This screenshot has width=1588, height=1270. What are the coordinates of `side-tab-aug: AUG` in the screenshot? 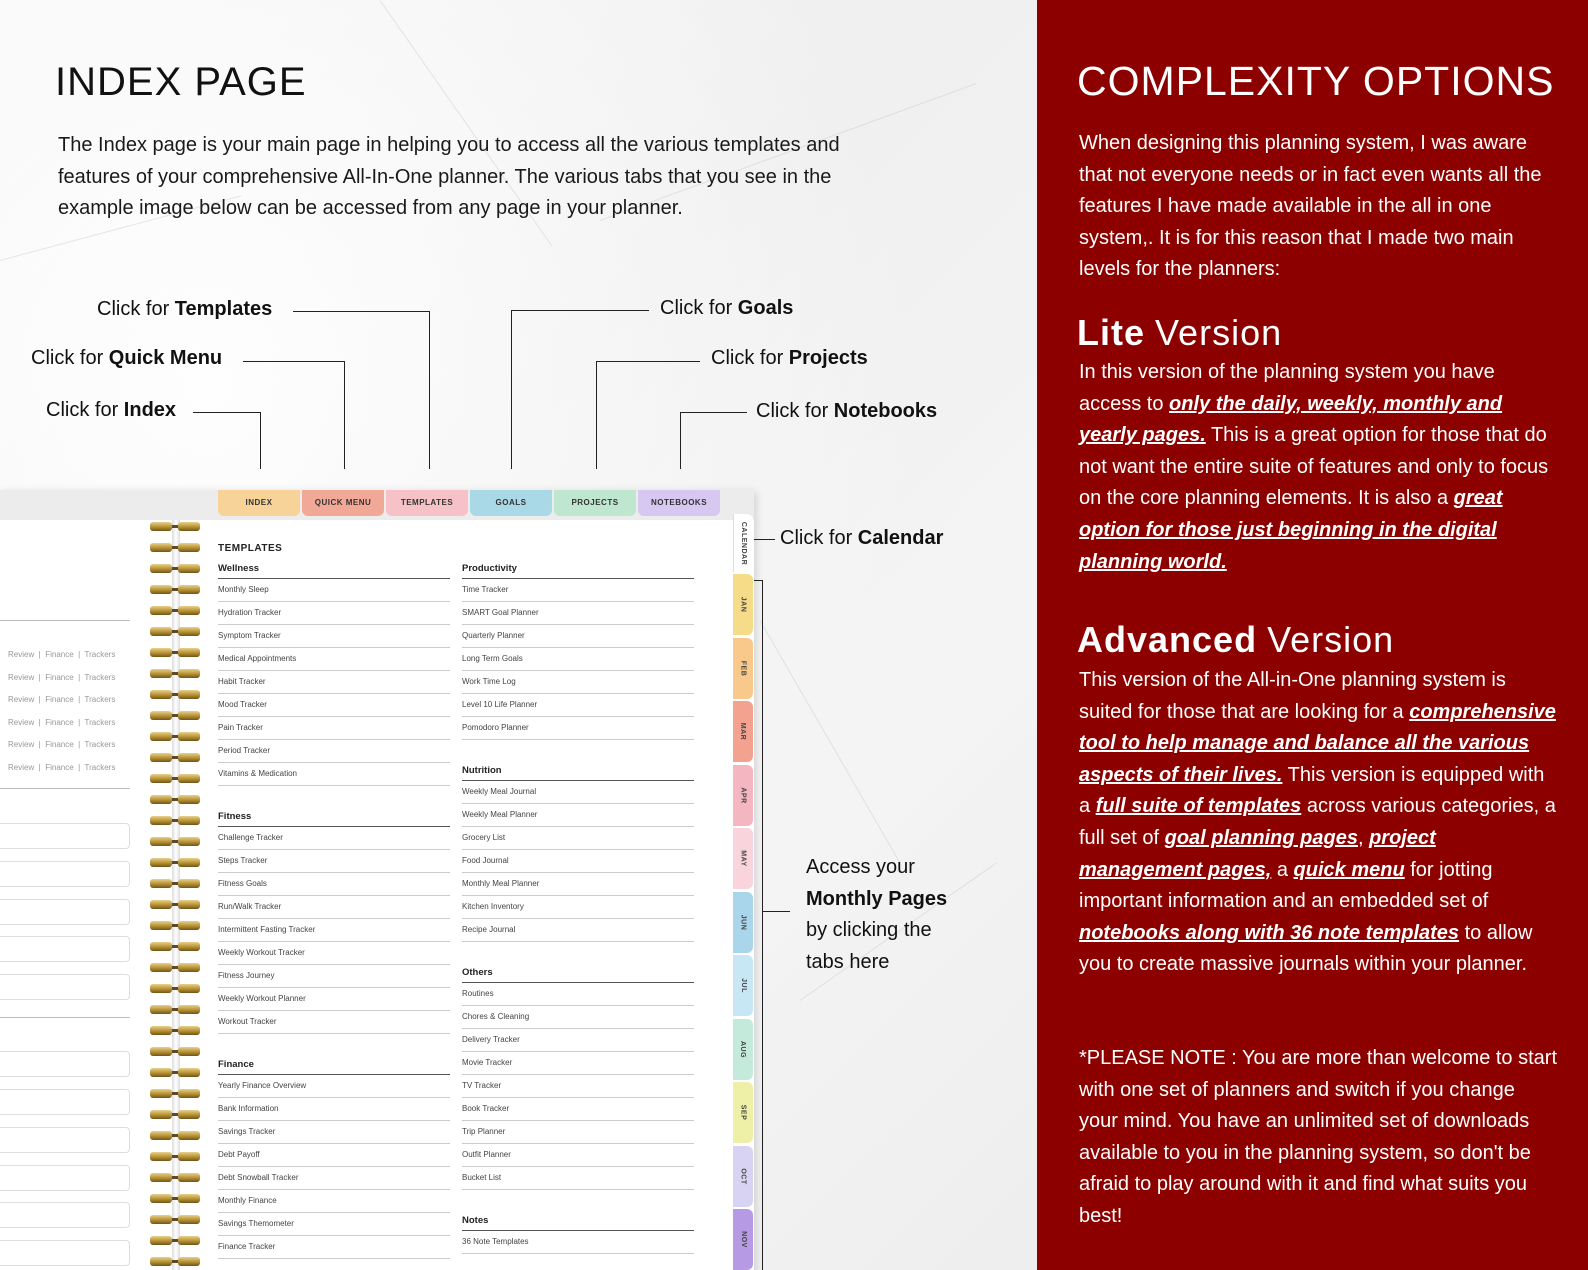 It's located at (743, 1049).